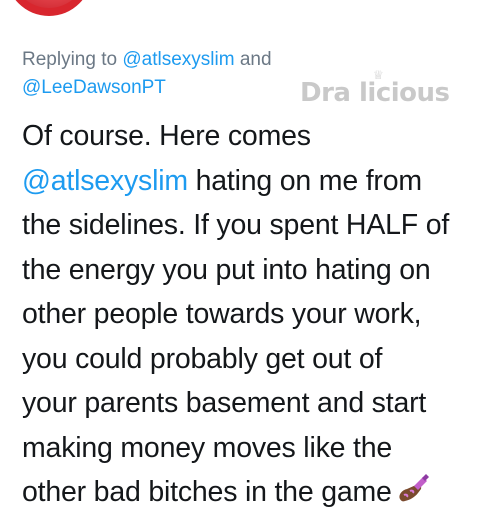 This screenshot has width=483, height=520. Describe the element at coordinates (255, 59) in the screenshot. I see `replying-to-conjunction: and` at that location.